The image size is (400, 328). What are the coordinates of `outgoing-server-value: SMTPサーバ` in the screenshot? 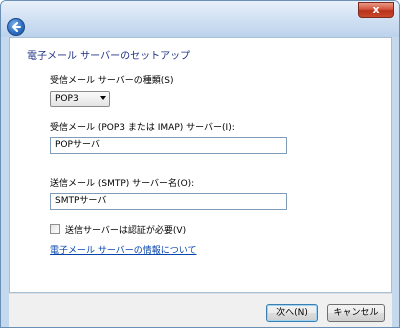 It's located at (81, 201).